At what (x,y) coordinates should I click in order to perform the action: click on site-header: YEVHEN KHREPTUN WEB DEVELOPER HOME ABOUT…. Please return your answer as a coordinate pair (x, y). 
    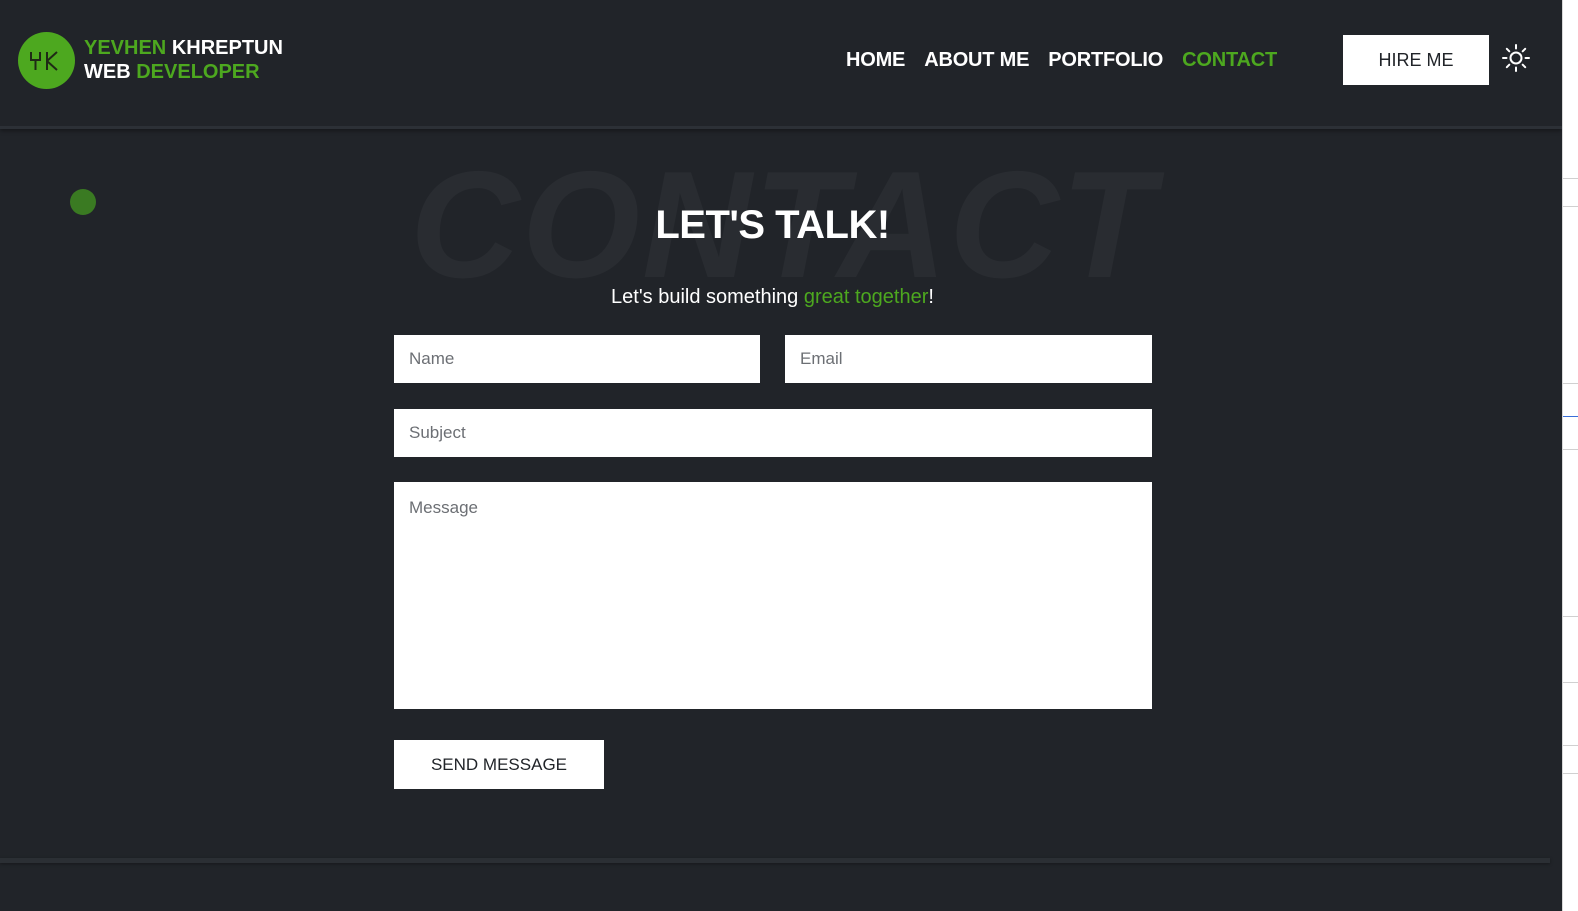
    Looking at the image, I should click on (781, 64).